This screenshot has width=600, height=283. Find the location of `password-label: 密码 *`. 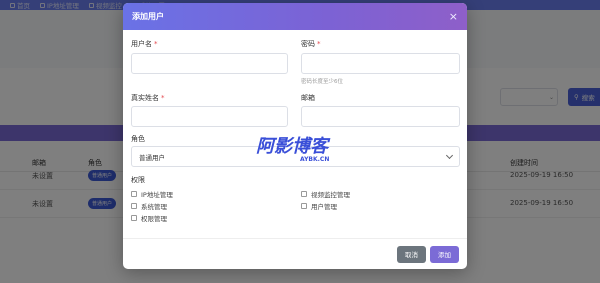

password-label: 密码 * is located at coordinates (311, 44).